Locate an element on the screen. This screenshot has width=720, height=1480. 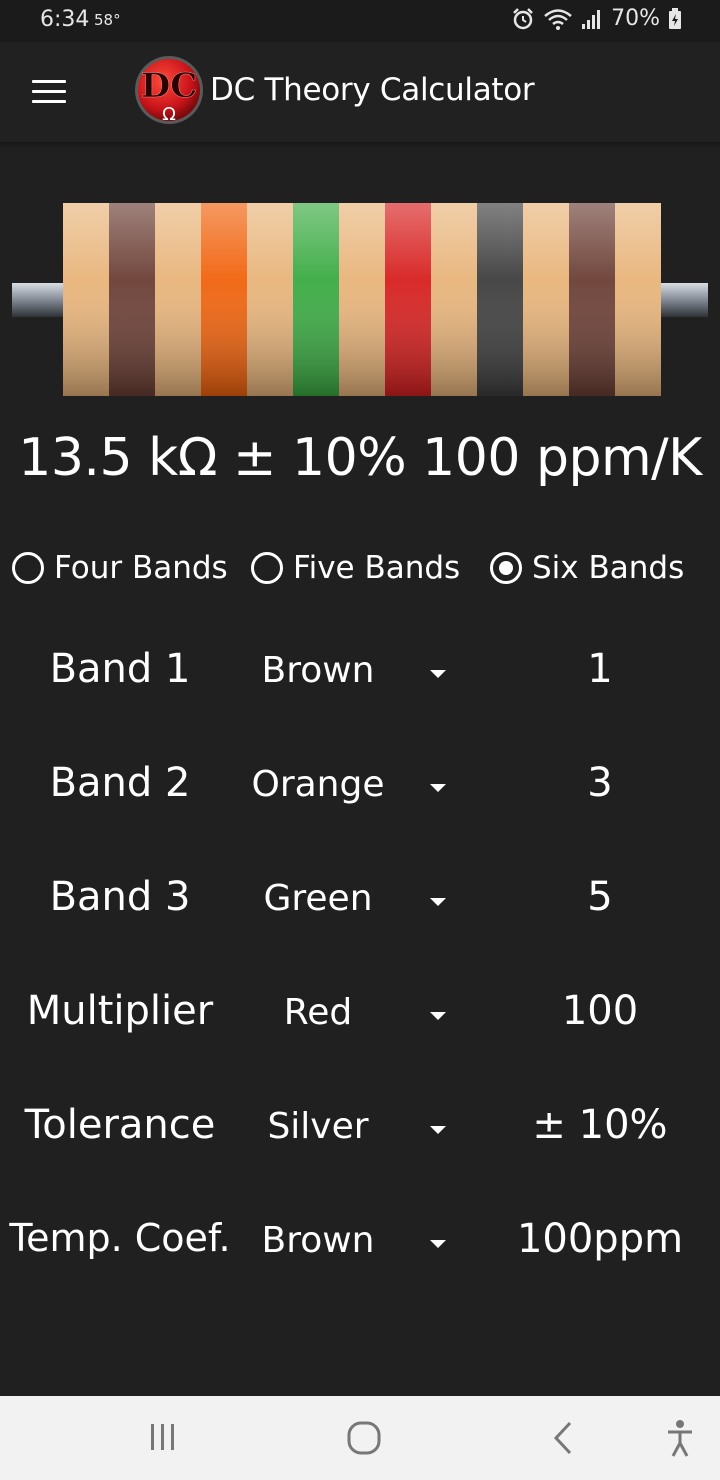
app-title: DC Theory Calculator is located at coordinates (372, 90).